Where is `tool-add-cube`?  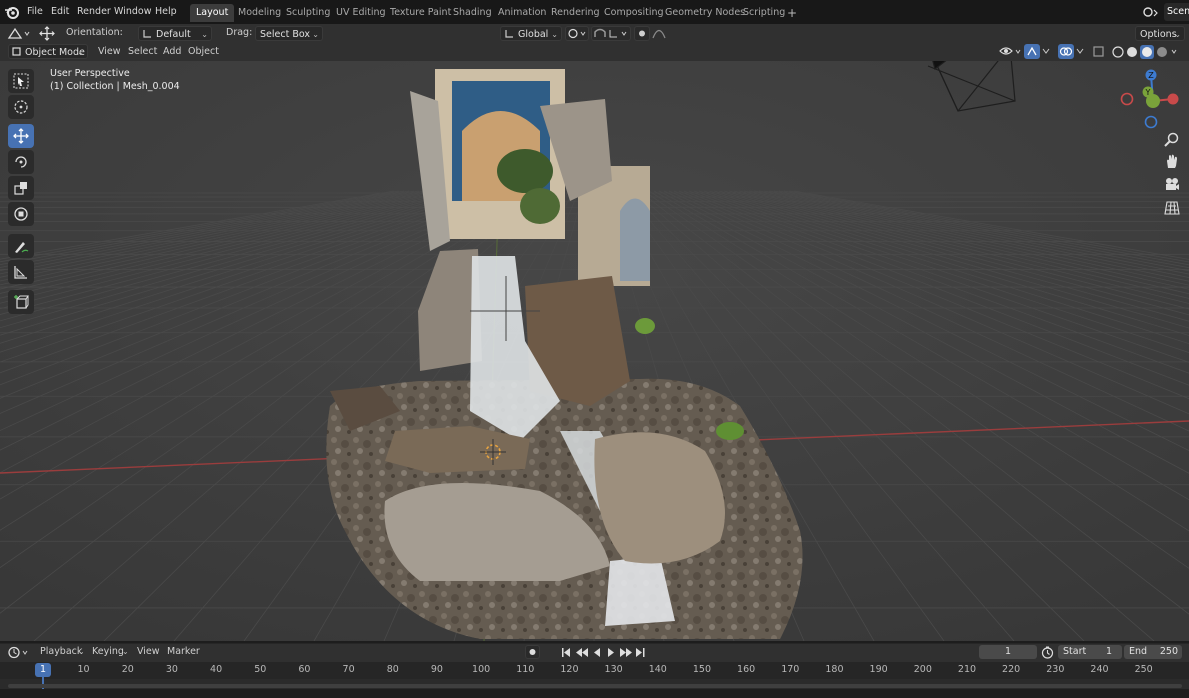 tool-add-cube is located at coordinates (21, 302).